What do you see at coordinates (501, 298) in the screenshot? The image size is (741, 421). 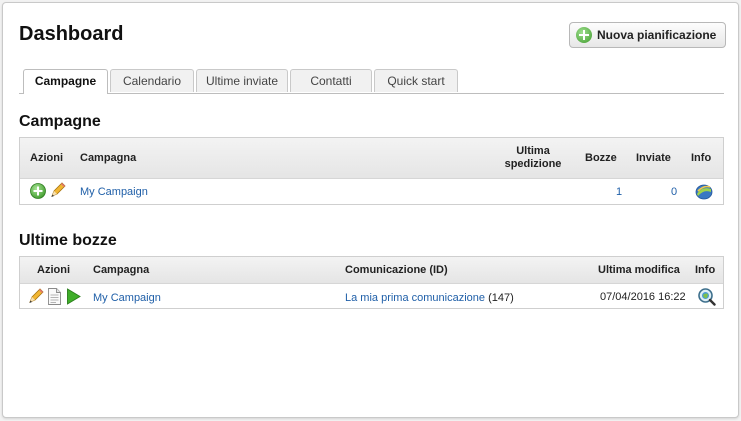 I see `communication-id: (147)` at bounding box center [501, 298].